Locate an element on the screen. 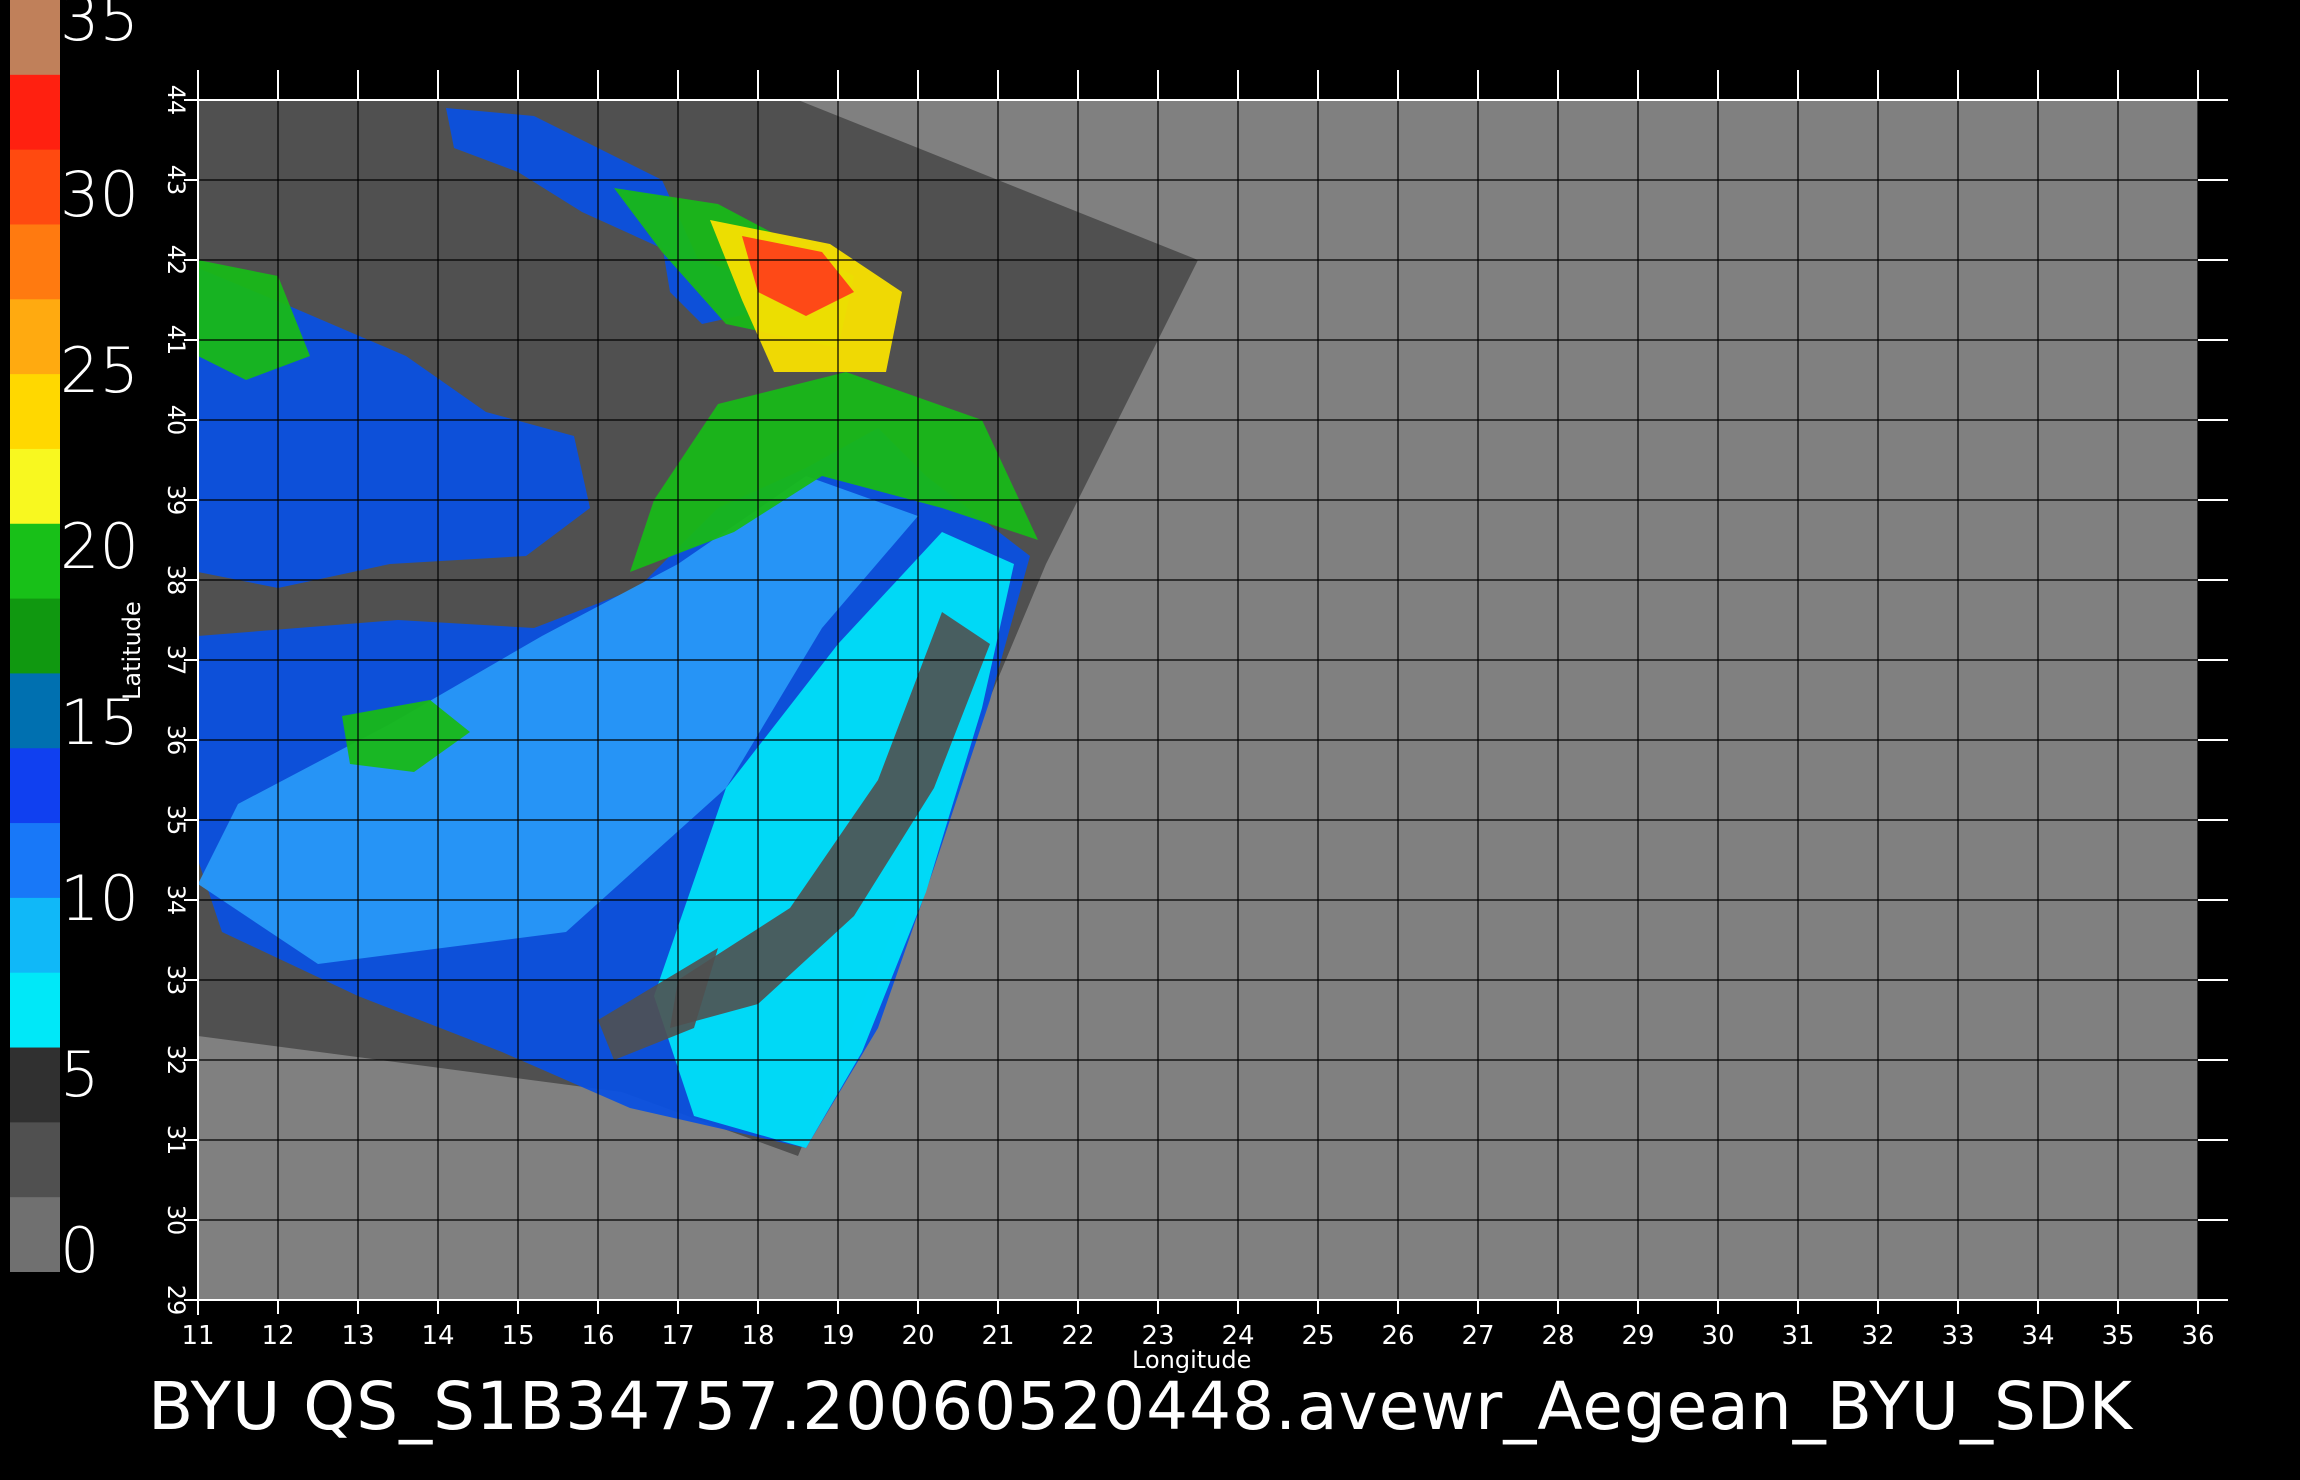  lon-tick-label: 14 is located at coordinates (437, 1336).